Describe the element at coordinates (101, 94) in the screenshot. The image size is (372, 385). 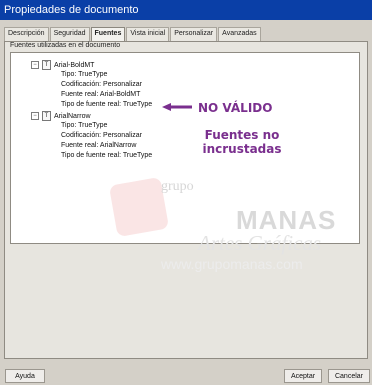
I see `font-actual: Fuente real: Arial-BoldMT` at that location.